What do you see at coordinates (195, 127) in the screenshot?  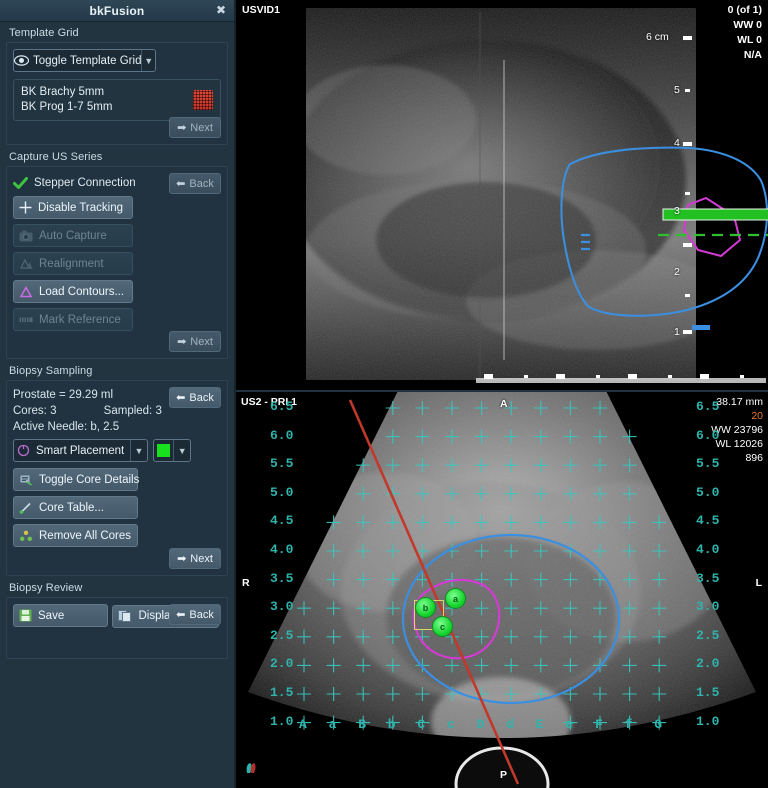 I see `template-grid-next-button: ➡ Next` at bounding box center [195, 127].